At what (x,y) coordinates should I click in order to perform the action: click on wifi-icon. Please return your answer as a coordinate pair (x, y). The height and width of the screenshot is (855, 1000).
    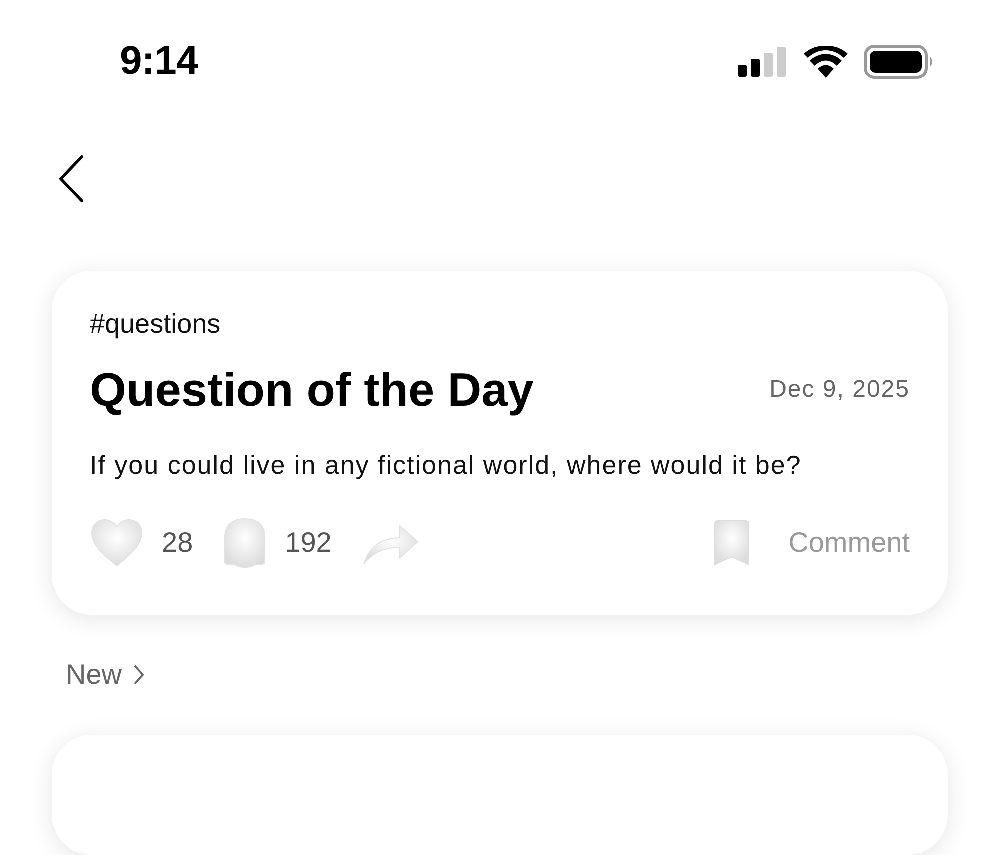
    Looking at the image, I should click on (826, 62).